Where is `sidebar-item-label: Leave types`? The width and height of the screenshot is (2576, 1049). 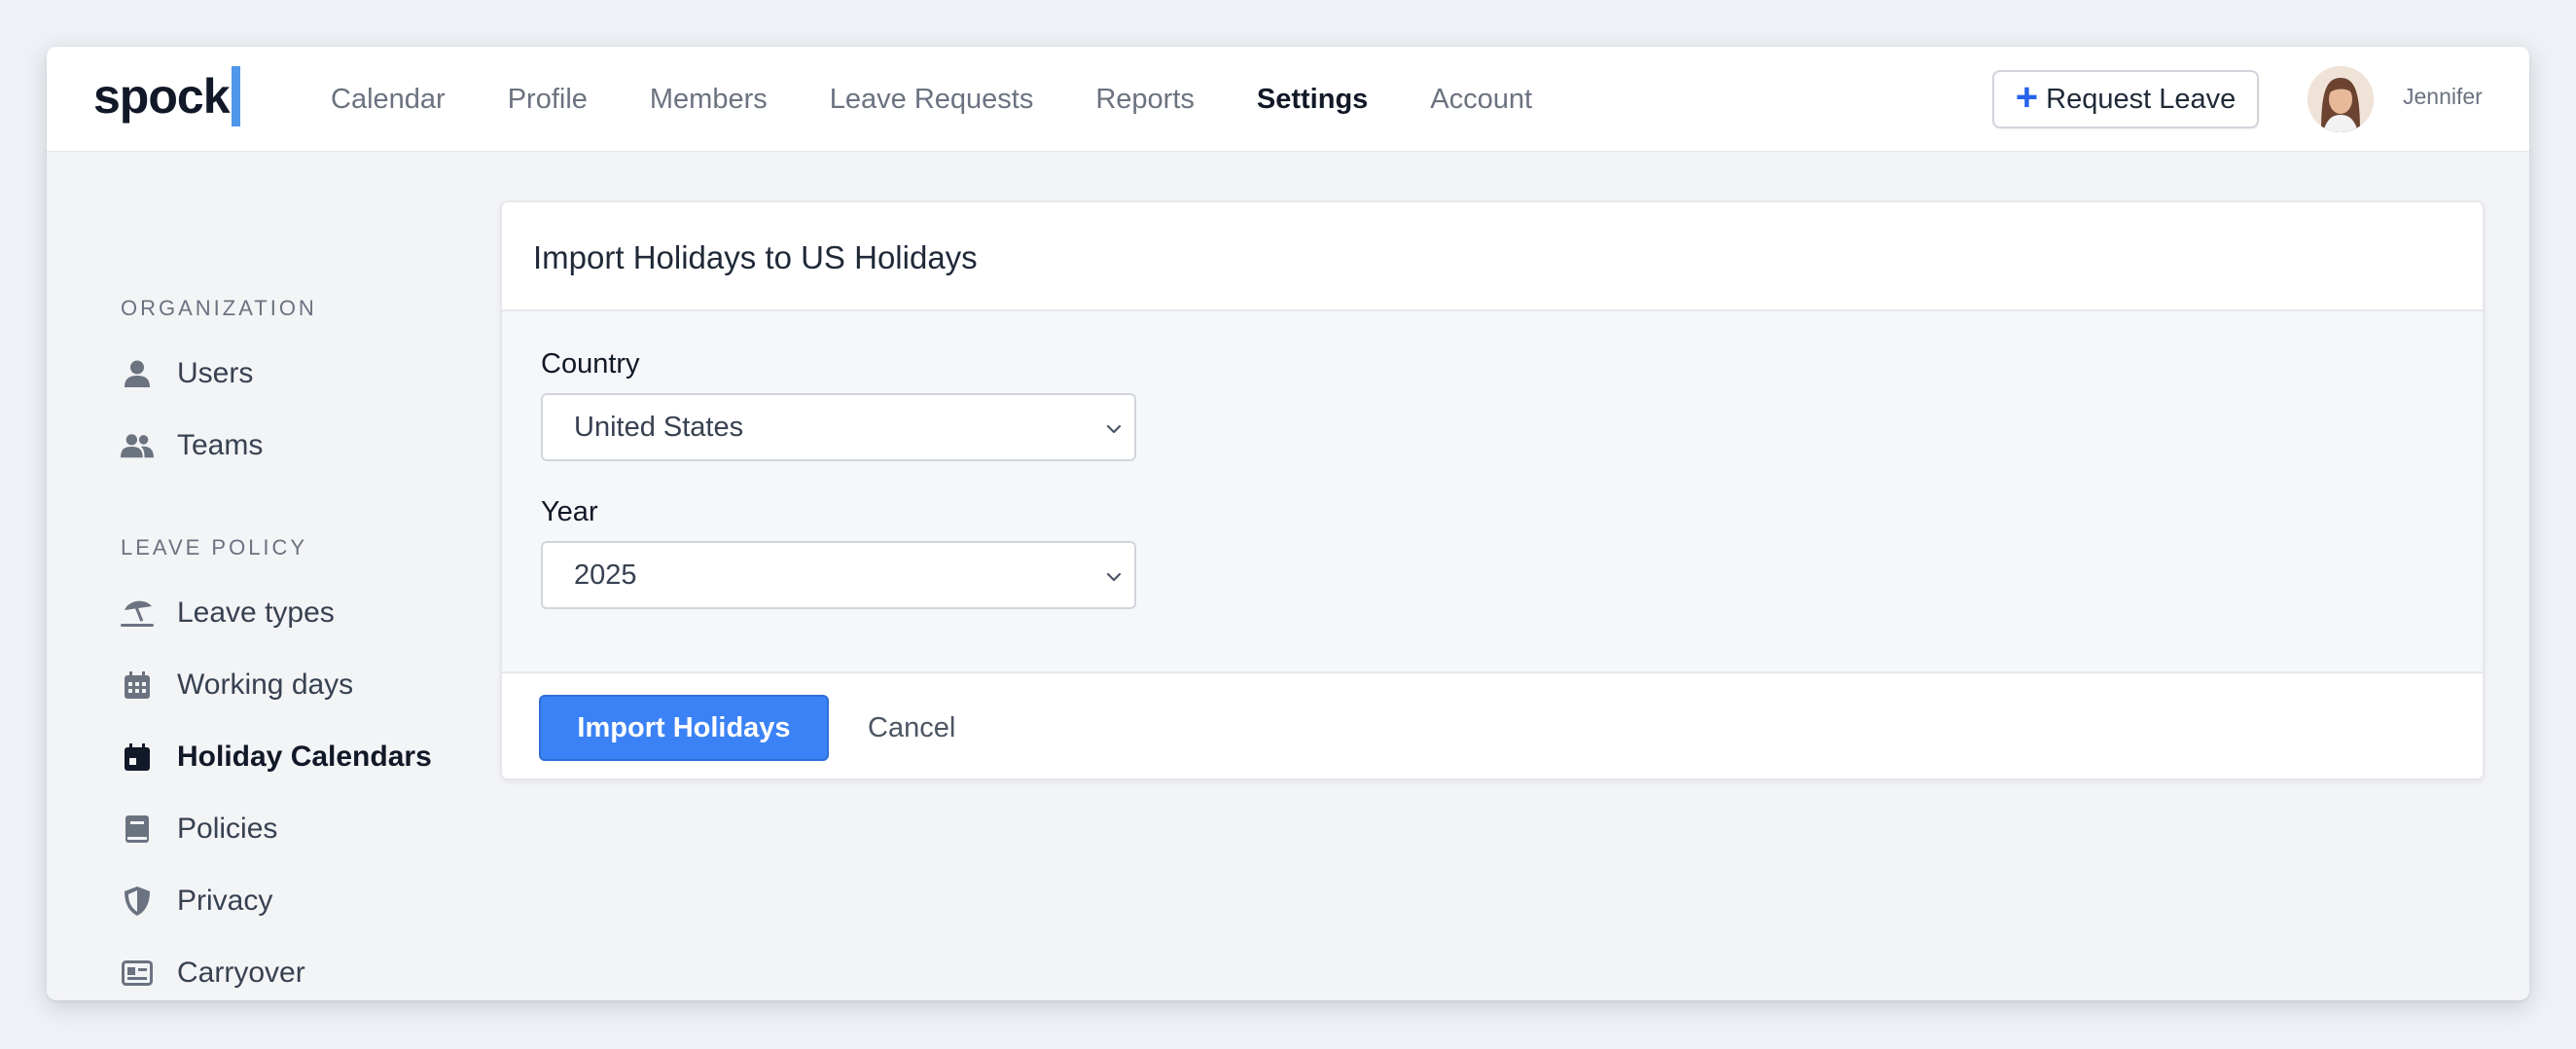
sidebar-item-label: Leave types is located at coordinates (256, 613).